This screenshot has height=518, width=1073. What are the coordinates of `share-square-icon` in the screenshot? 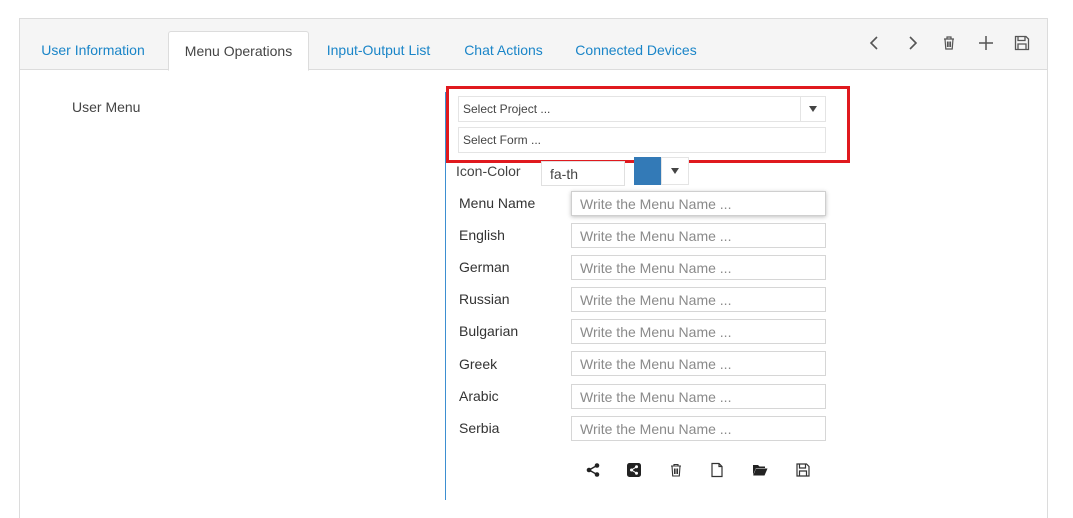 It's located at (634, 470).